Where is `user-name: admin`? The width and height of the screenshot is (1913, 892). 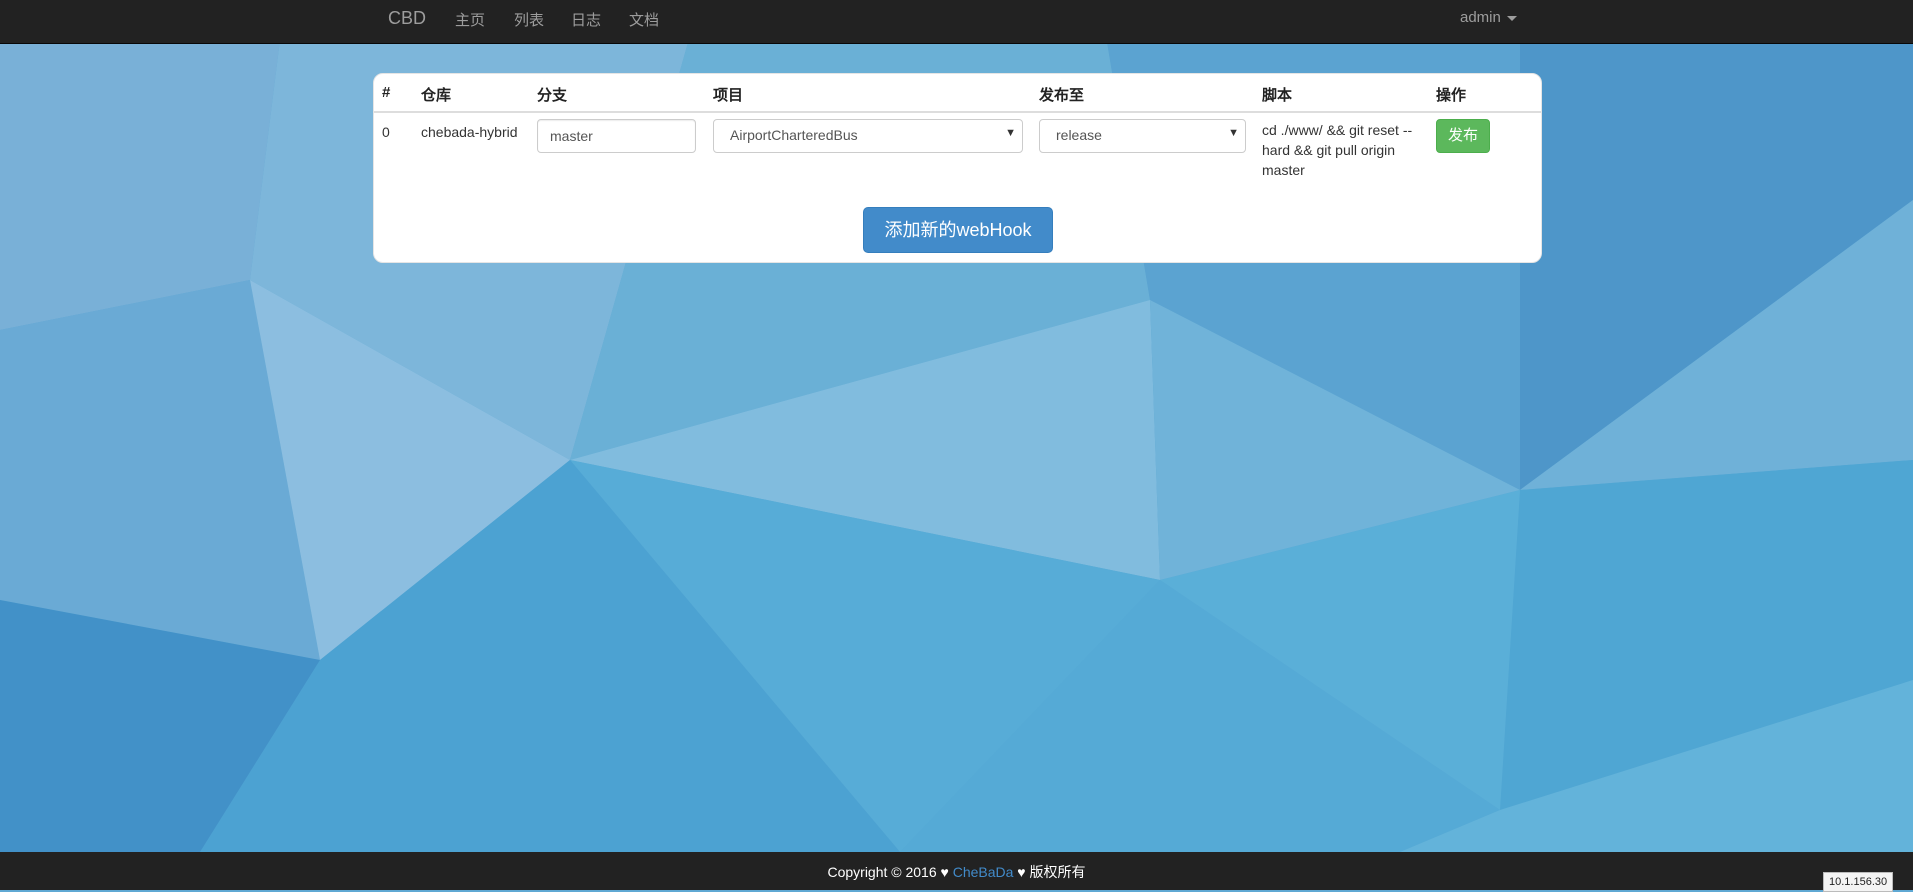 user-name: admin is located at coordinates (1480, 17).